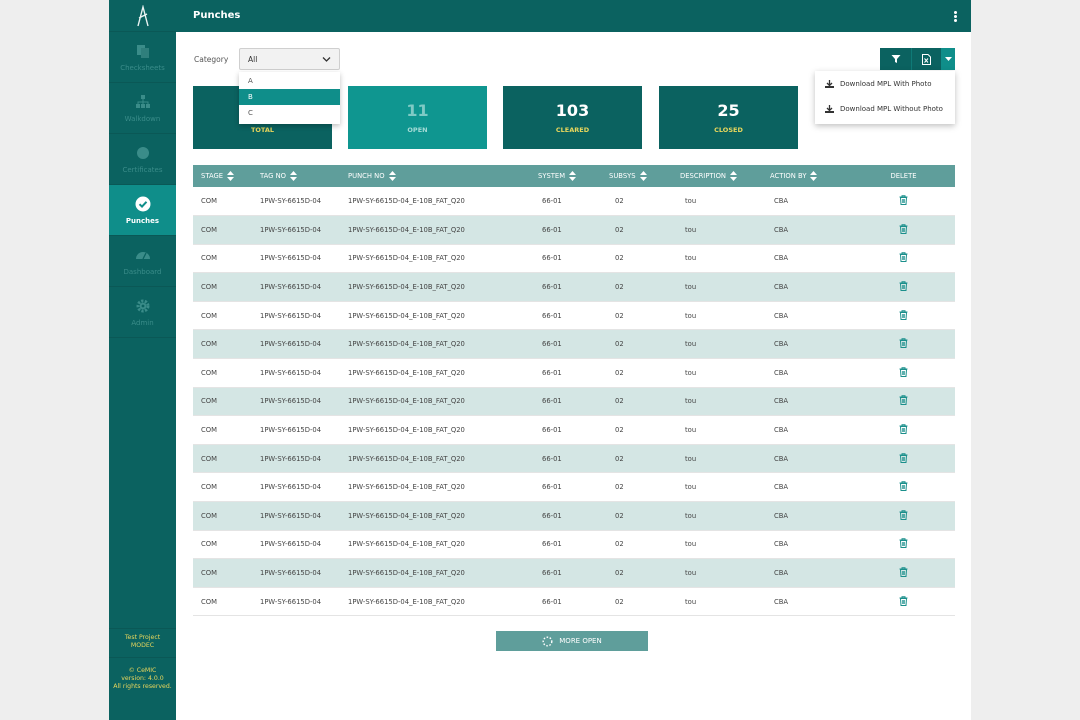 This screenshot has width=1080, height=720. What do you see at coordinates (142, 261) in the screenshot?
I see `sidebar-item-dashboard: Dashboard` at bounding box center [142, 261].